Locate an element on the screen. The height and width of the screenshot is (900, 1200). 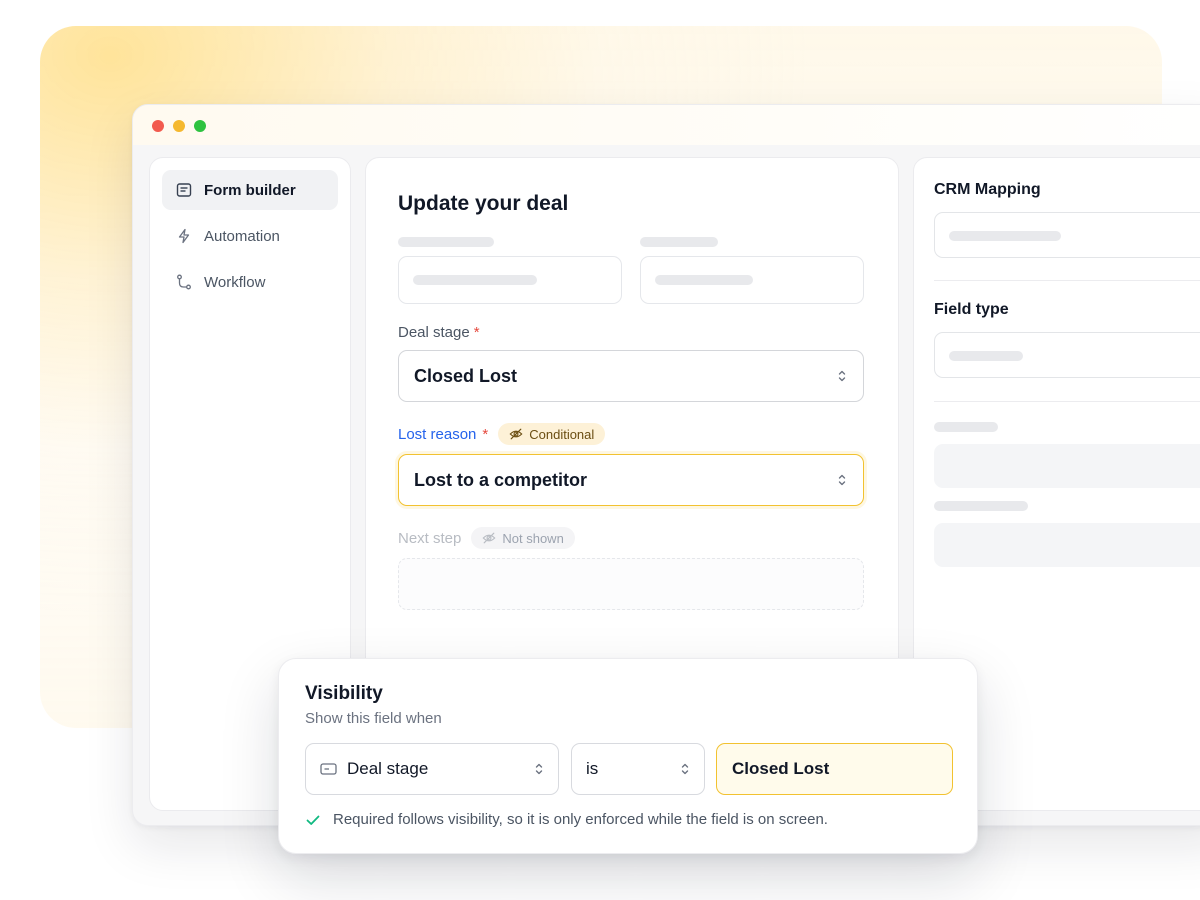
condition-operator-select: is is located at coordinates (638, 769).